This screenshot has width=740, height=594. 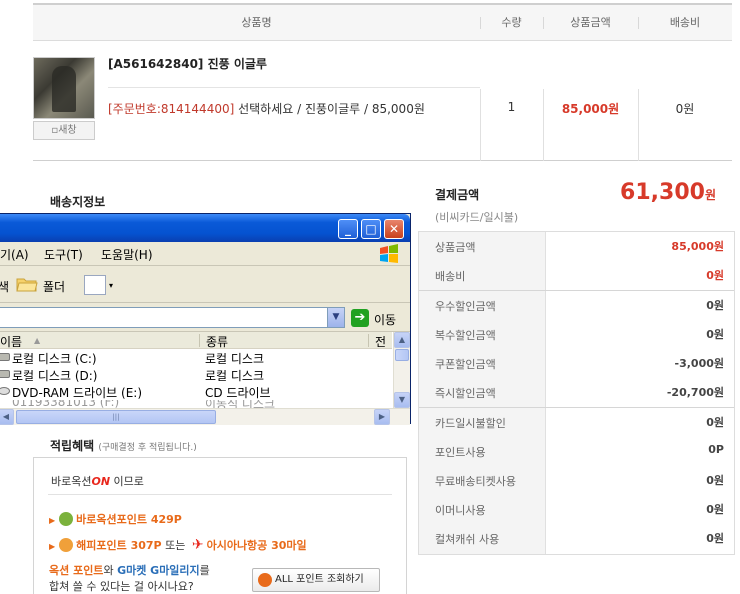 What do you see at coordinates (205, 254) in the screenshot?
I see `menu-bar: 기(A) 도구(T) 도움말(H)` at bounding box center [205, 254].